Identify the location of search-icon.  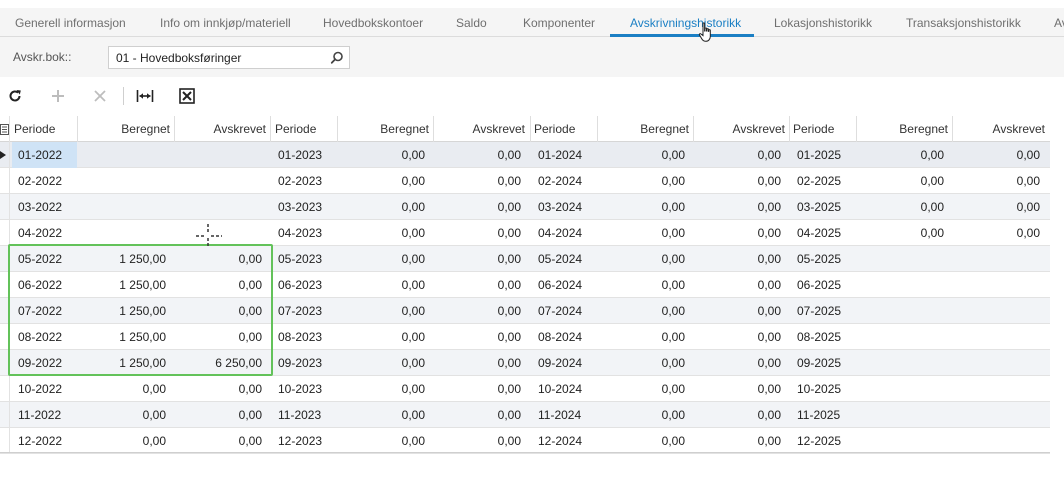
(337, 58).